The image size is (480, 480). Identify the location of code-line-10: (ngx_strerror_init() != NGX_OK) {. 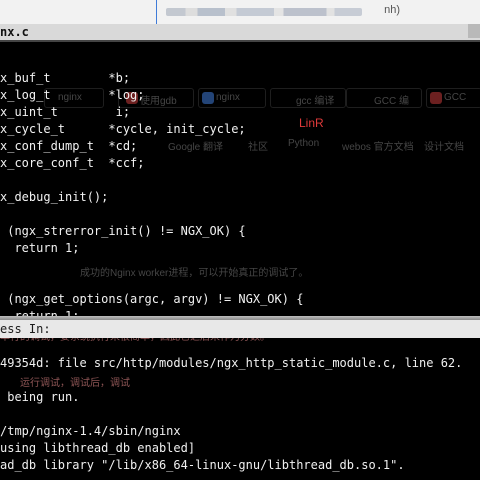
(123, 231).